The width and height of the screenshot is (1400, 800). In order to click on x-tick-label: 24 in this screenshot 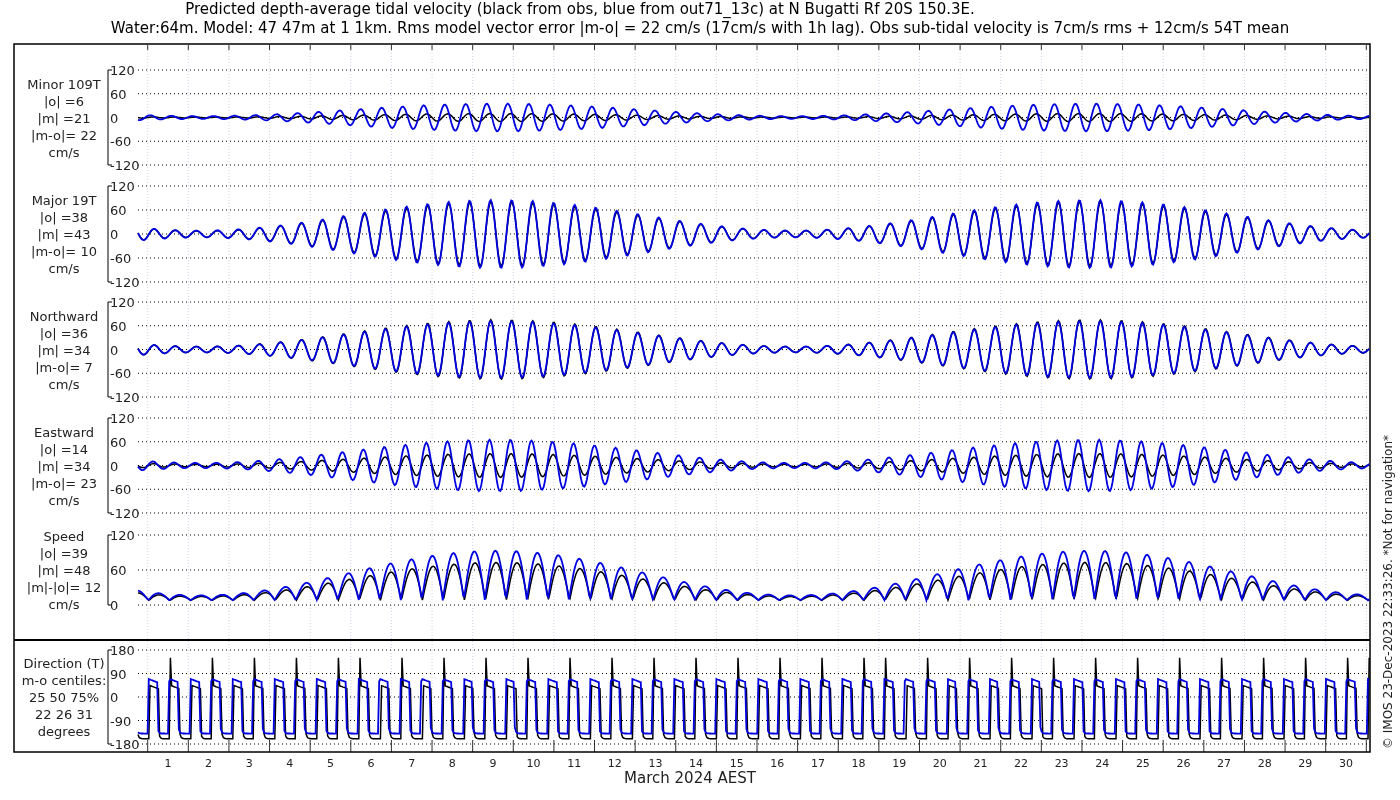, I will do `click(1102, 763)`.